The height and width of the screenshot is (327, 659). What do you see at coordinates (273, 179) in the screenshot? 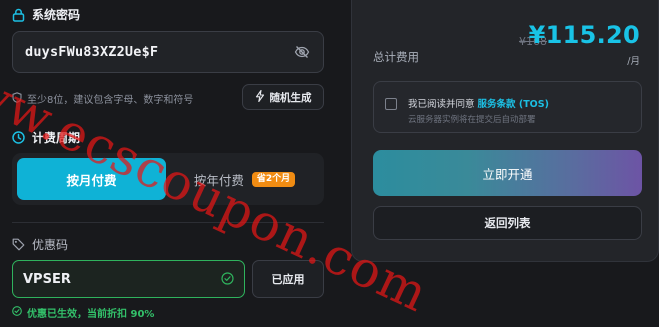
I see `save-badge: 省2个月` at bounding box center [273, 179].